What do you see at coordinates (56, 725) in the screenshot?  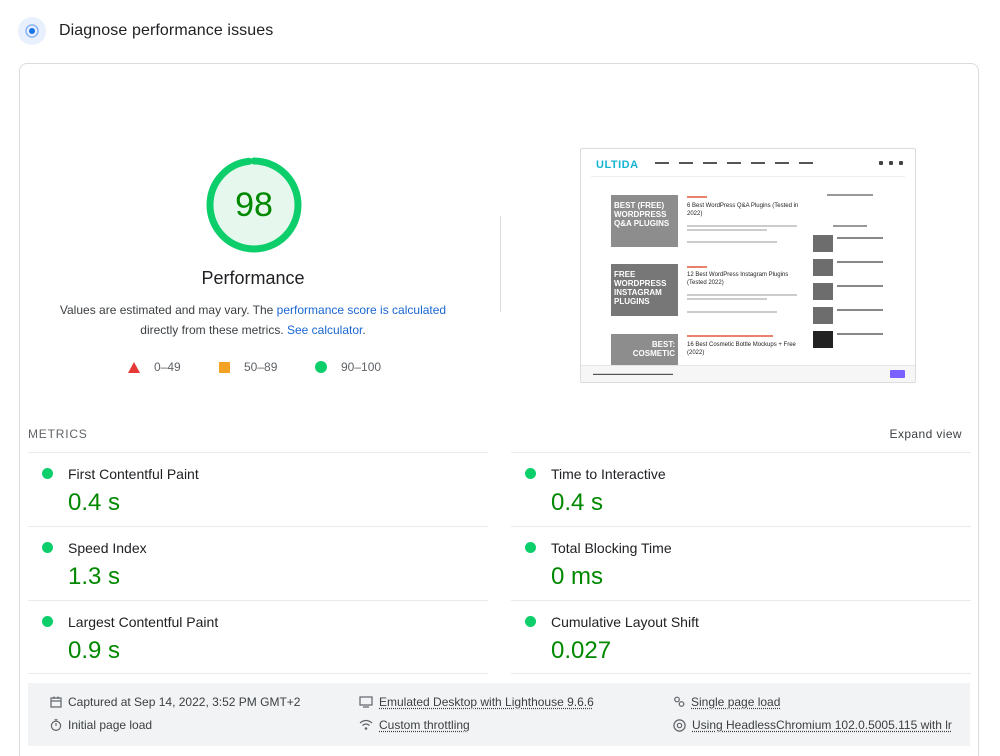 I see `stopwatch-icon` at bounding box center [56, 725].